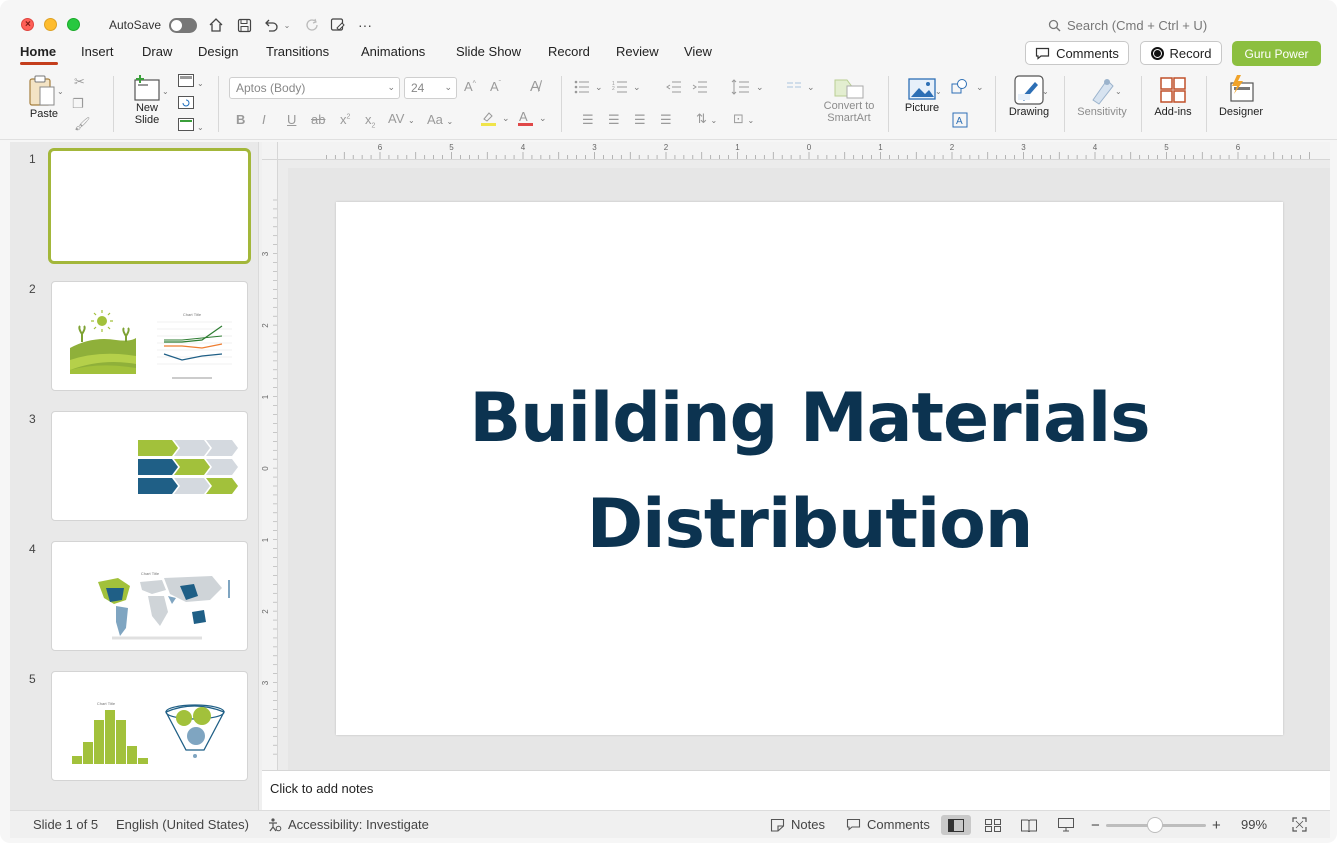 Image resolution: width=1337 pixels, height=843 pixels. I want to click on designer-button: Designer, so click(1241, 96).